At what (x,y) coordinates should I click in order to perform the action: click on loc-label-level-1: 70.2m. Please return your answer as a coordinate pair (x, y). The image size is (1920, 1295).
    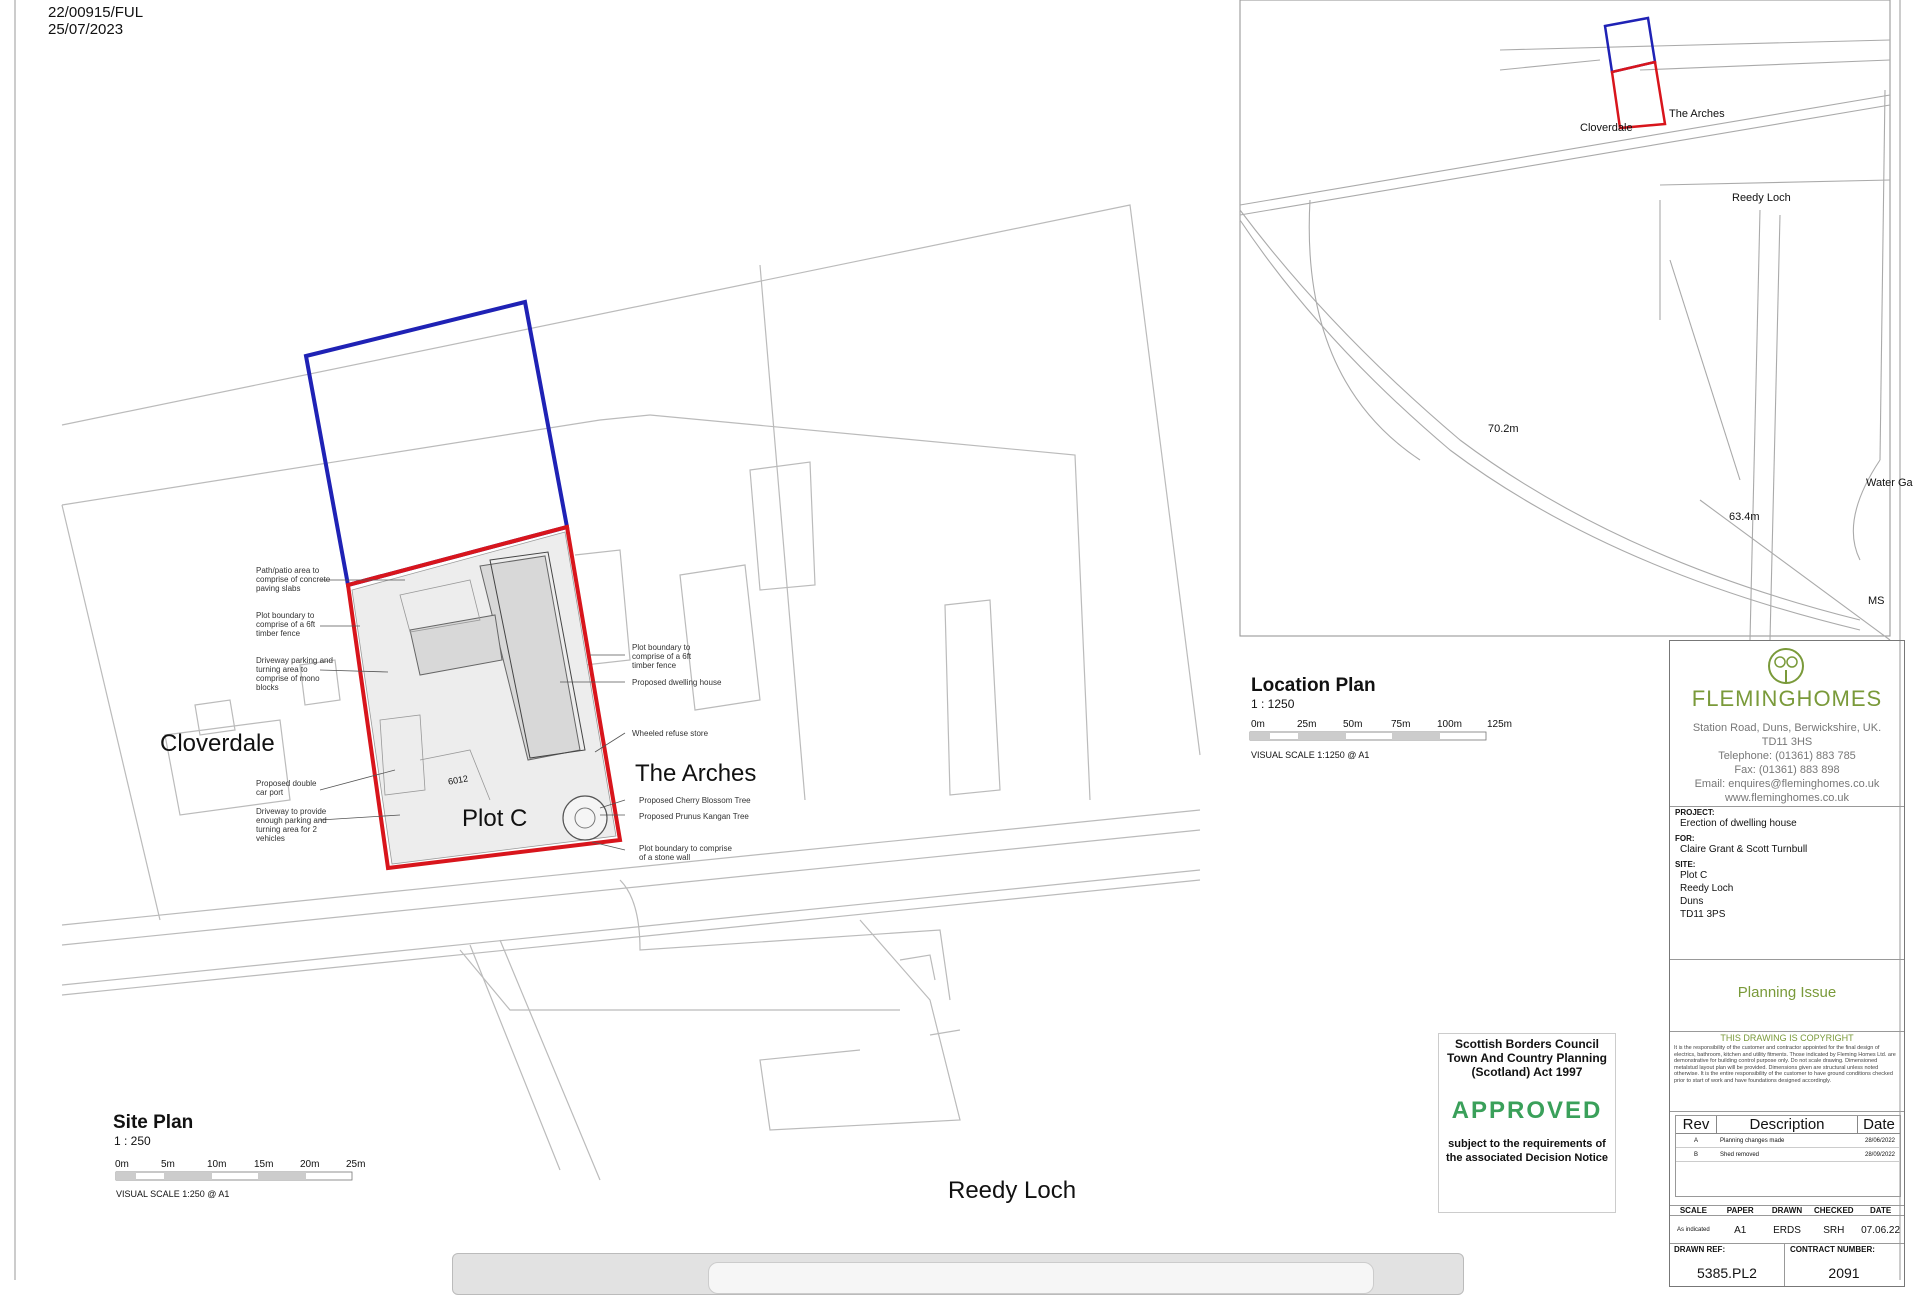
    Looking at the image, I should click on (1503, 429).